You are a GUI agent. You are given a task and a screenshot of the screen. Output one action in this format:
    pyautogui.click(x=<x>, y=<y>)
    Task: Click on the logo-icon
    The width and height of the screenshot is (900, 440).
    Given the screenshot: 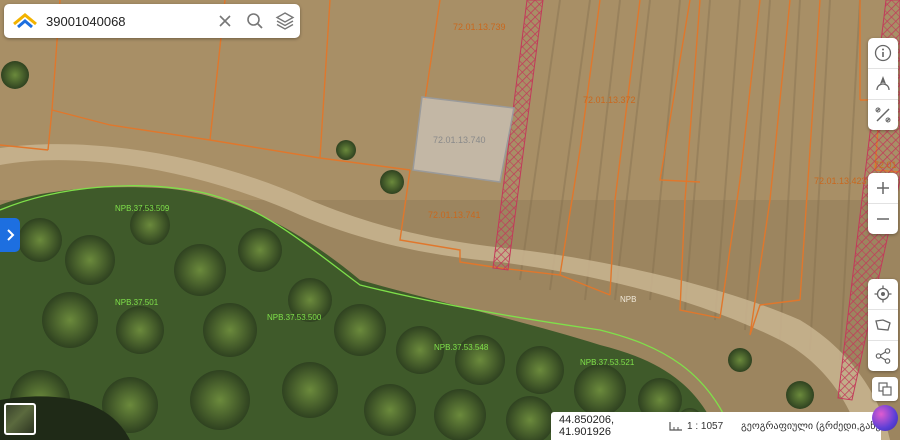 What is the action you would take?
    pyautogui.click(x=25, y=21)
    